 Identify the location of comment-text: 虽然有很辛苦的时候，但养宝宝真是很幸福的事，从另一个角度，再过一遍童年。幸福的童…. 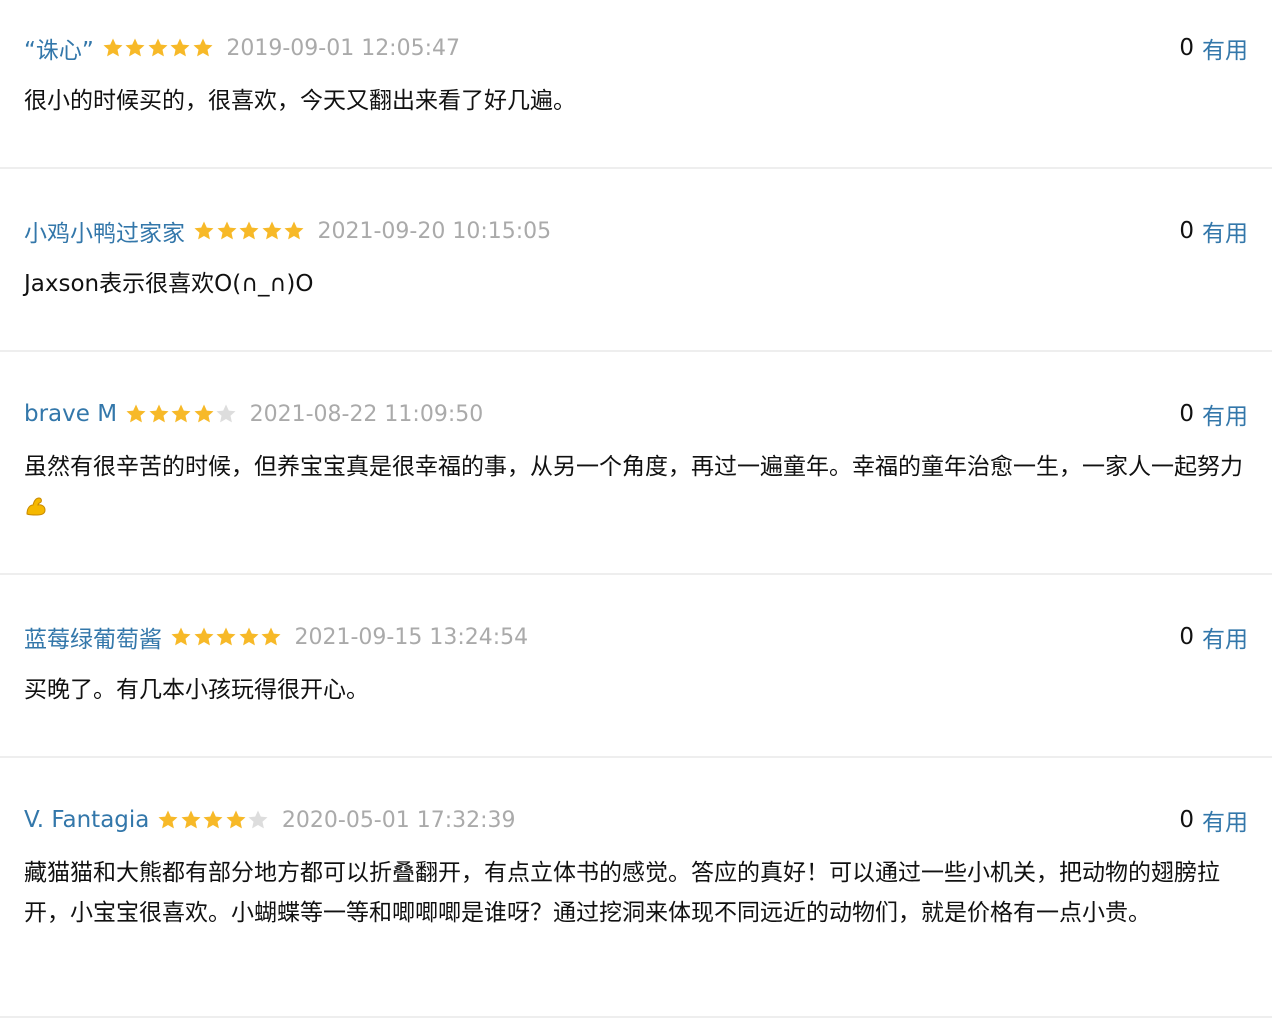
(636, 487).